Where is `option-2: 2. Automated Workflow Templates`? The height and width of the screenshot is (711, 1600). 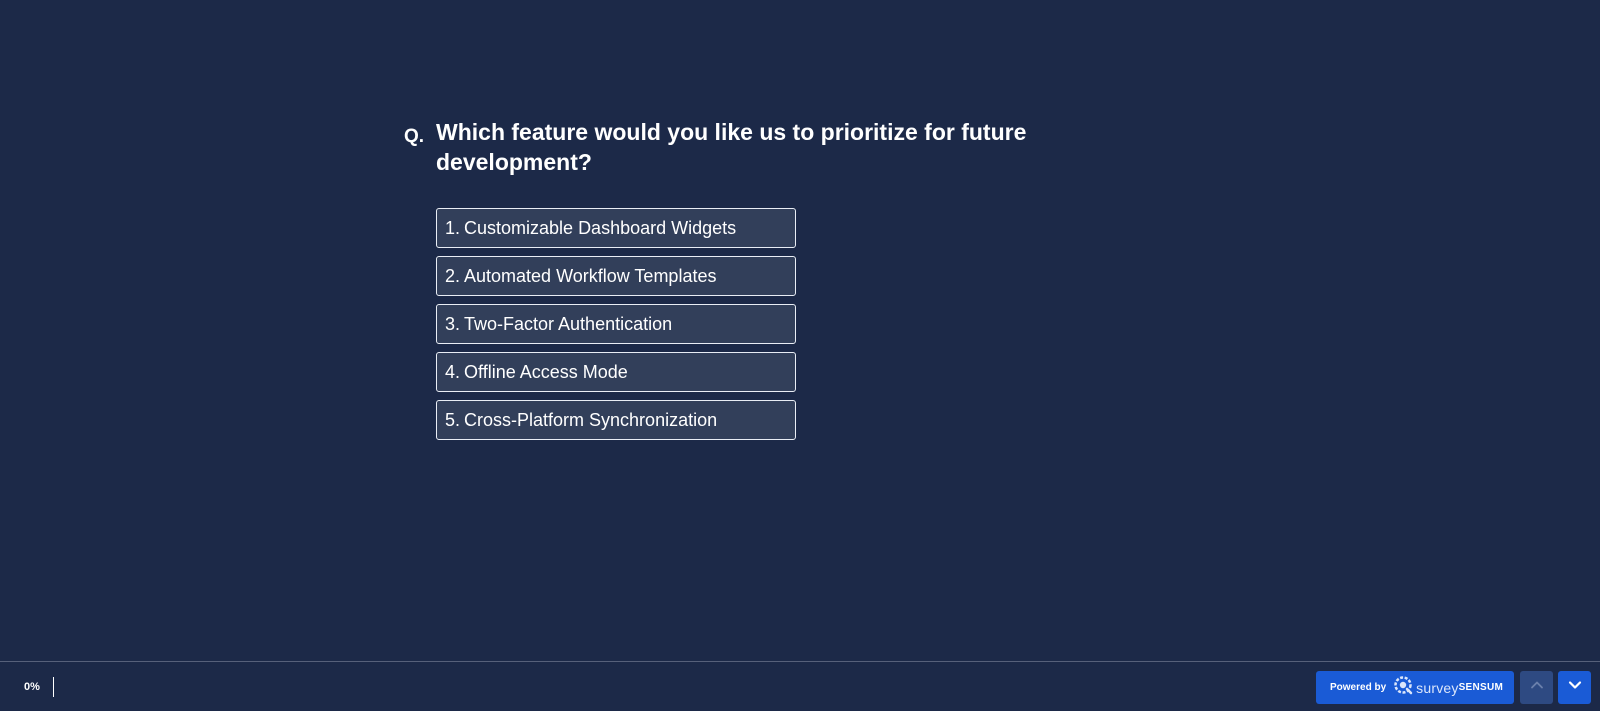 option-2: 2. Automated Workflow Templates is located at coordinates (616, 276).